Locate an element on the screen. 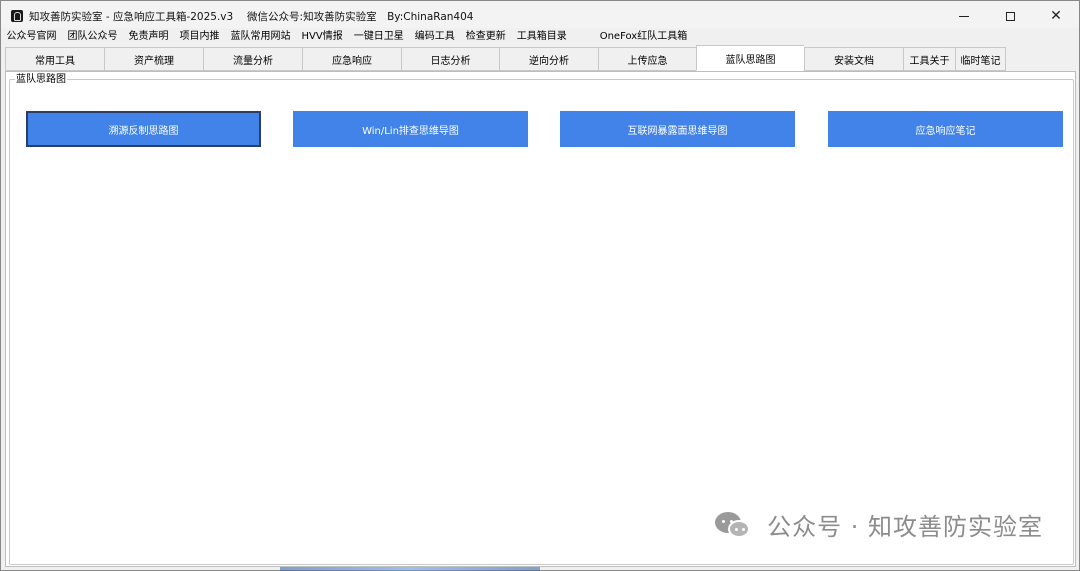 The image size is (1080, 571). window-controls: ✕ is located at coordinates (1010, 16).